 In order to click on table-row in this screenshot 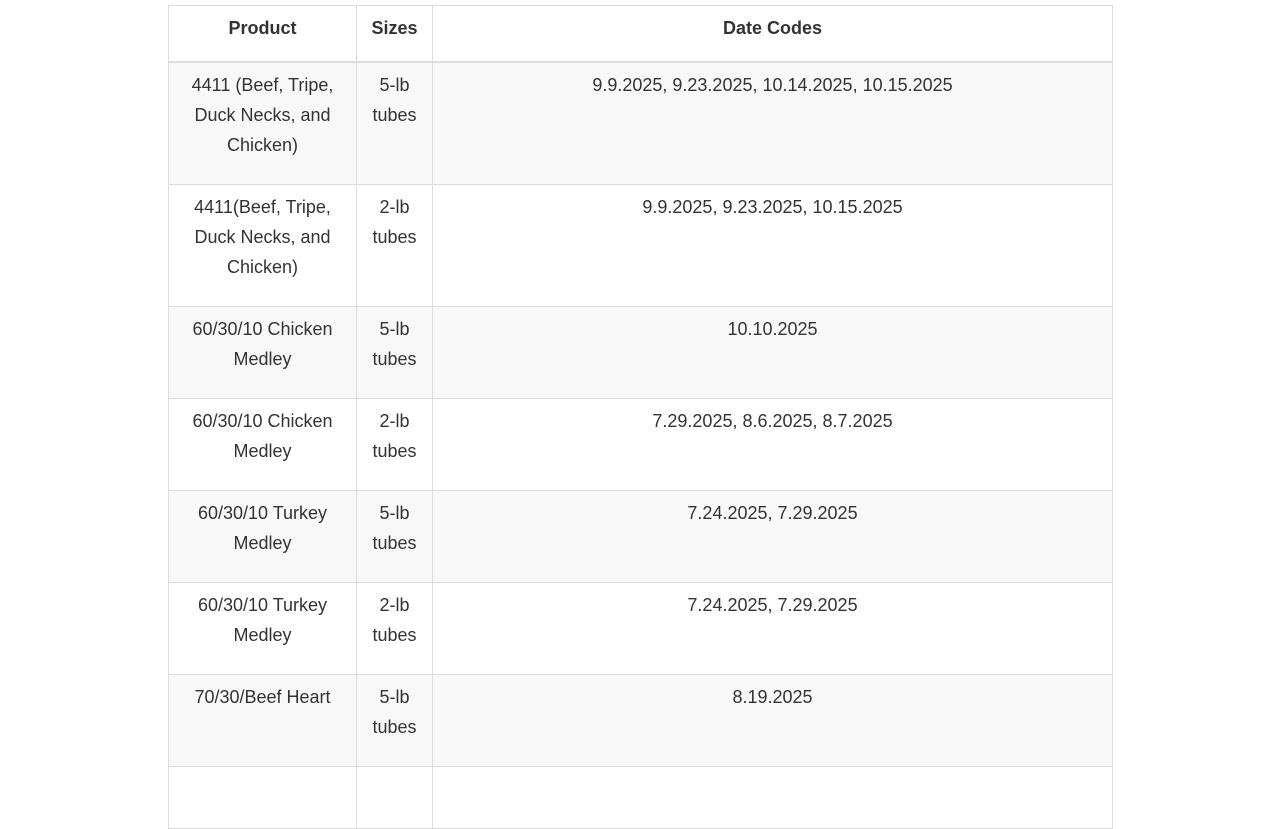, I will do `click(640, 797)`.